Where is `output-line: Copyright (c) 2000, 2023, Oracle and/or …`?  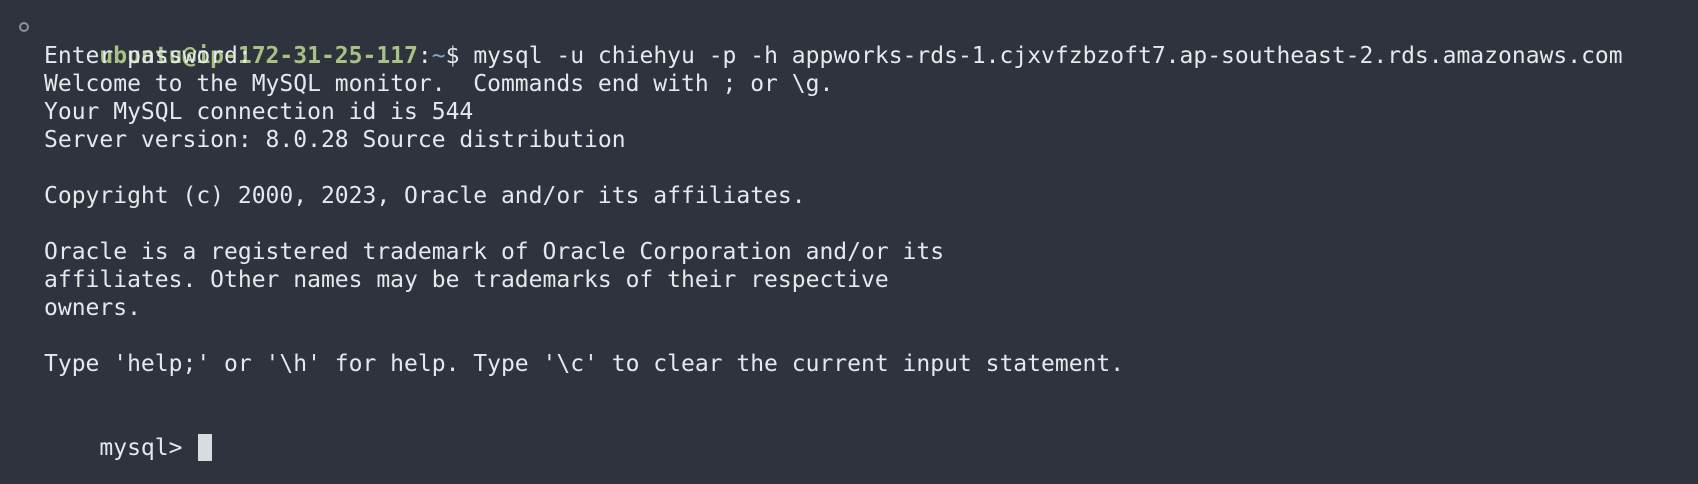 output-line: Copyright (c) 2000, 2023, Oracle and/or … is located at coordinates (425, 196).